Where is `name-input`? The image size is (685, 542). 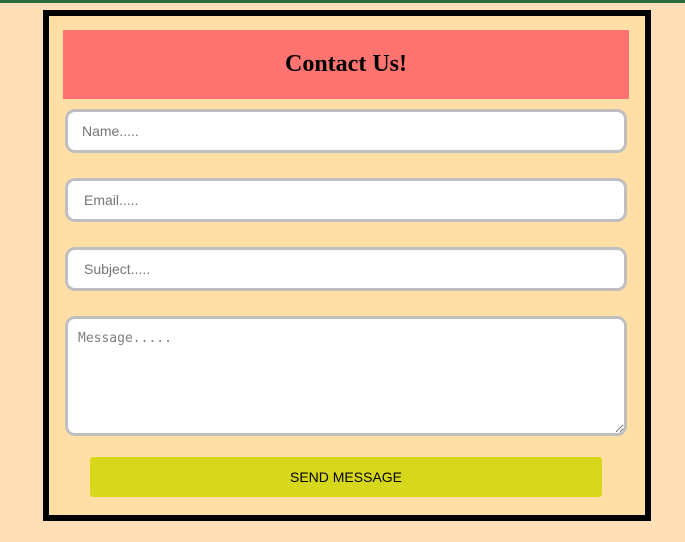 name-input is located at coordinates (346, 131).